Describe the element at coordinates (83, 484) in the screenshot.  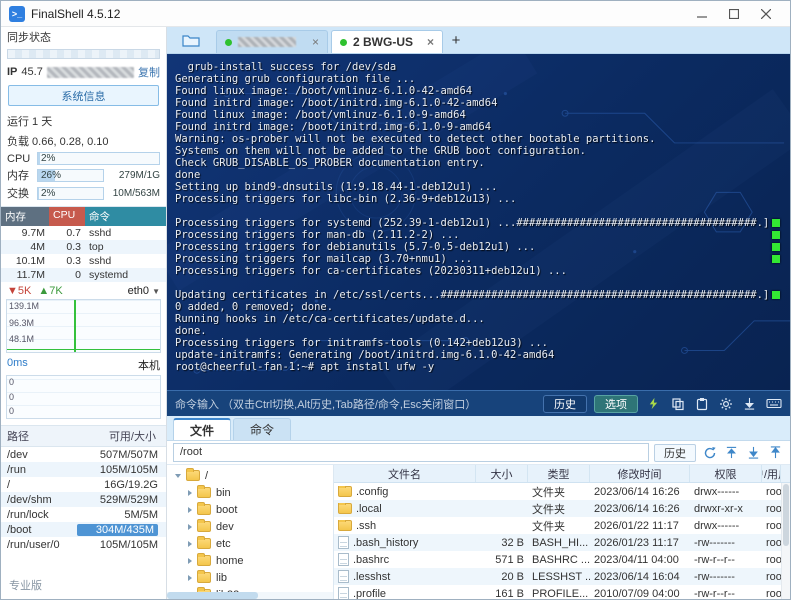
I see `disk-row: / 16G/19.2G` at that location.